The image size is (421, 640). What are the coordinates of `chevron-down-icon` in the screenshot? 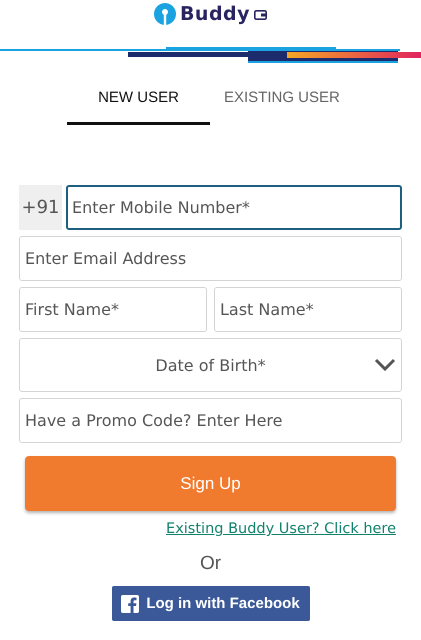 It's located at (385, 364).